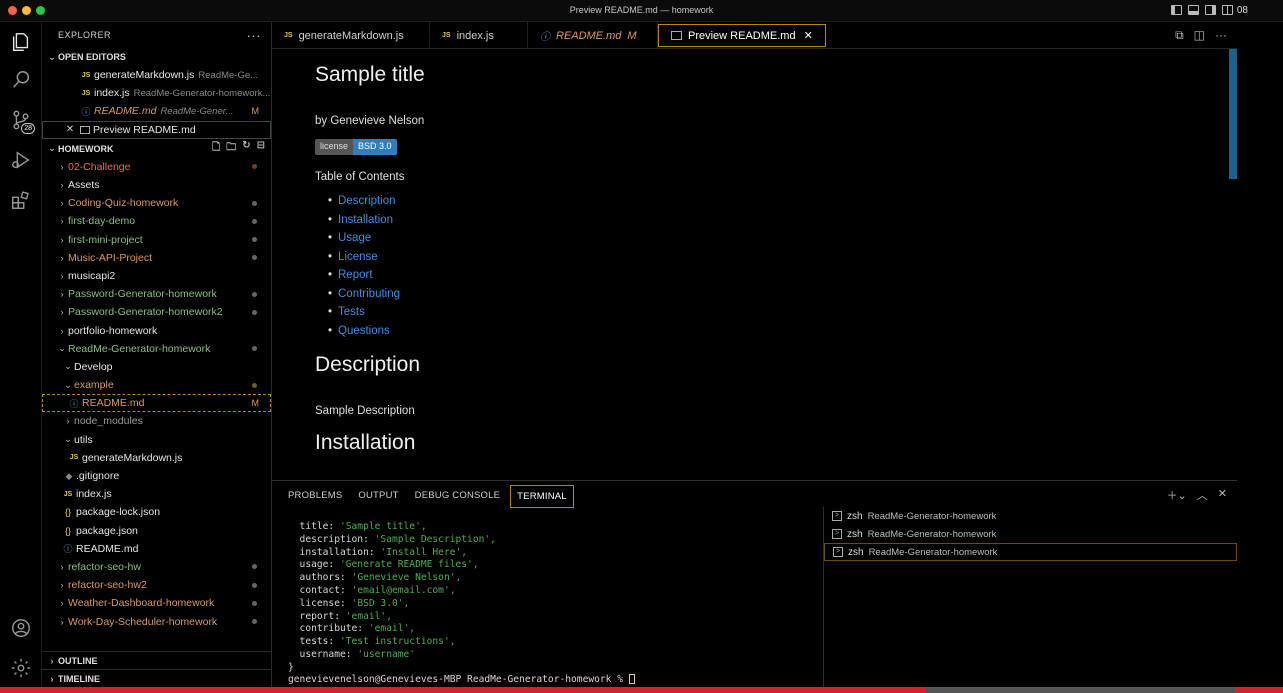  I want to click on source-control-icon: 28, so click(22, 121).